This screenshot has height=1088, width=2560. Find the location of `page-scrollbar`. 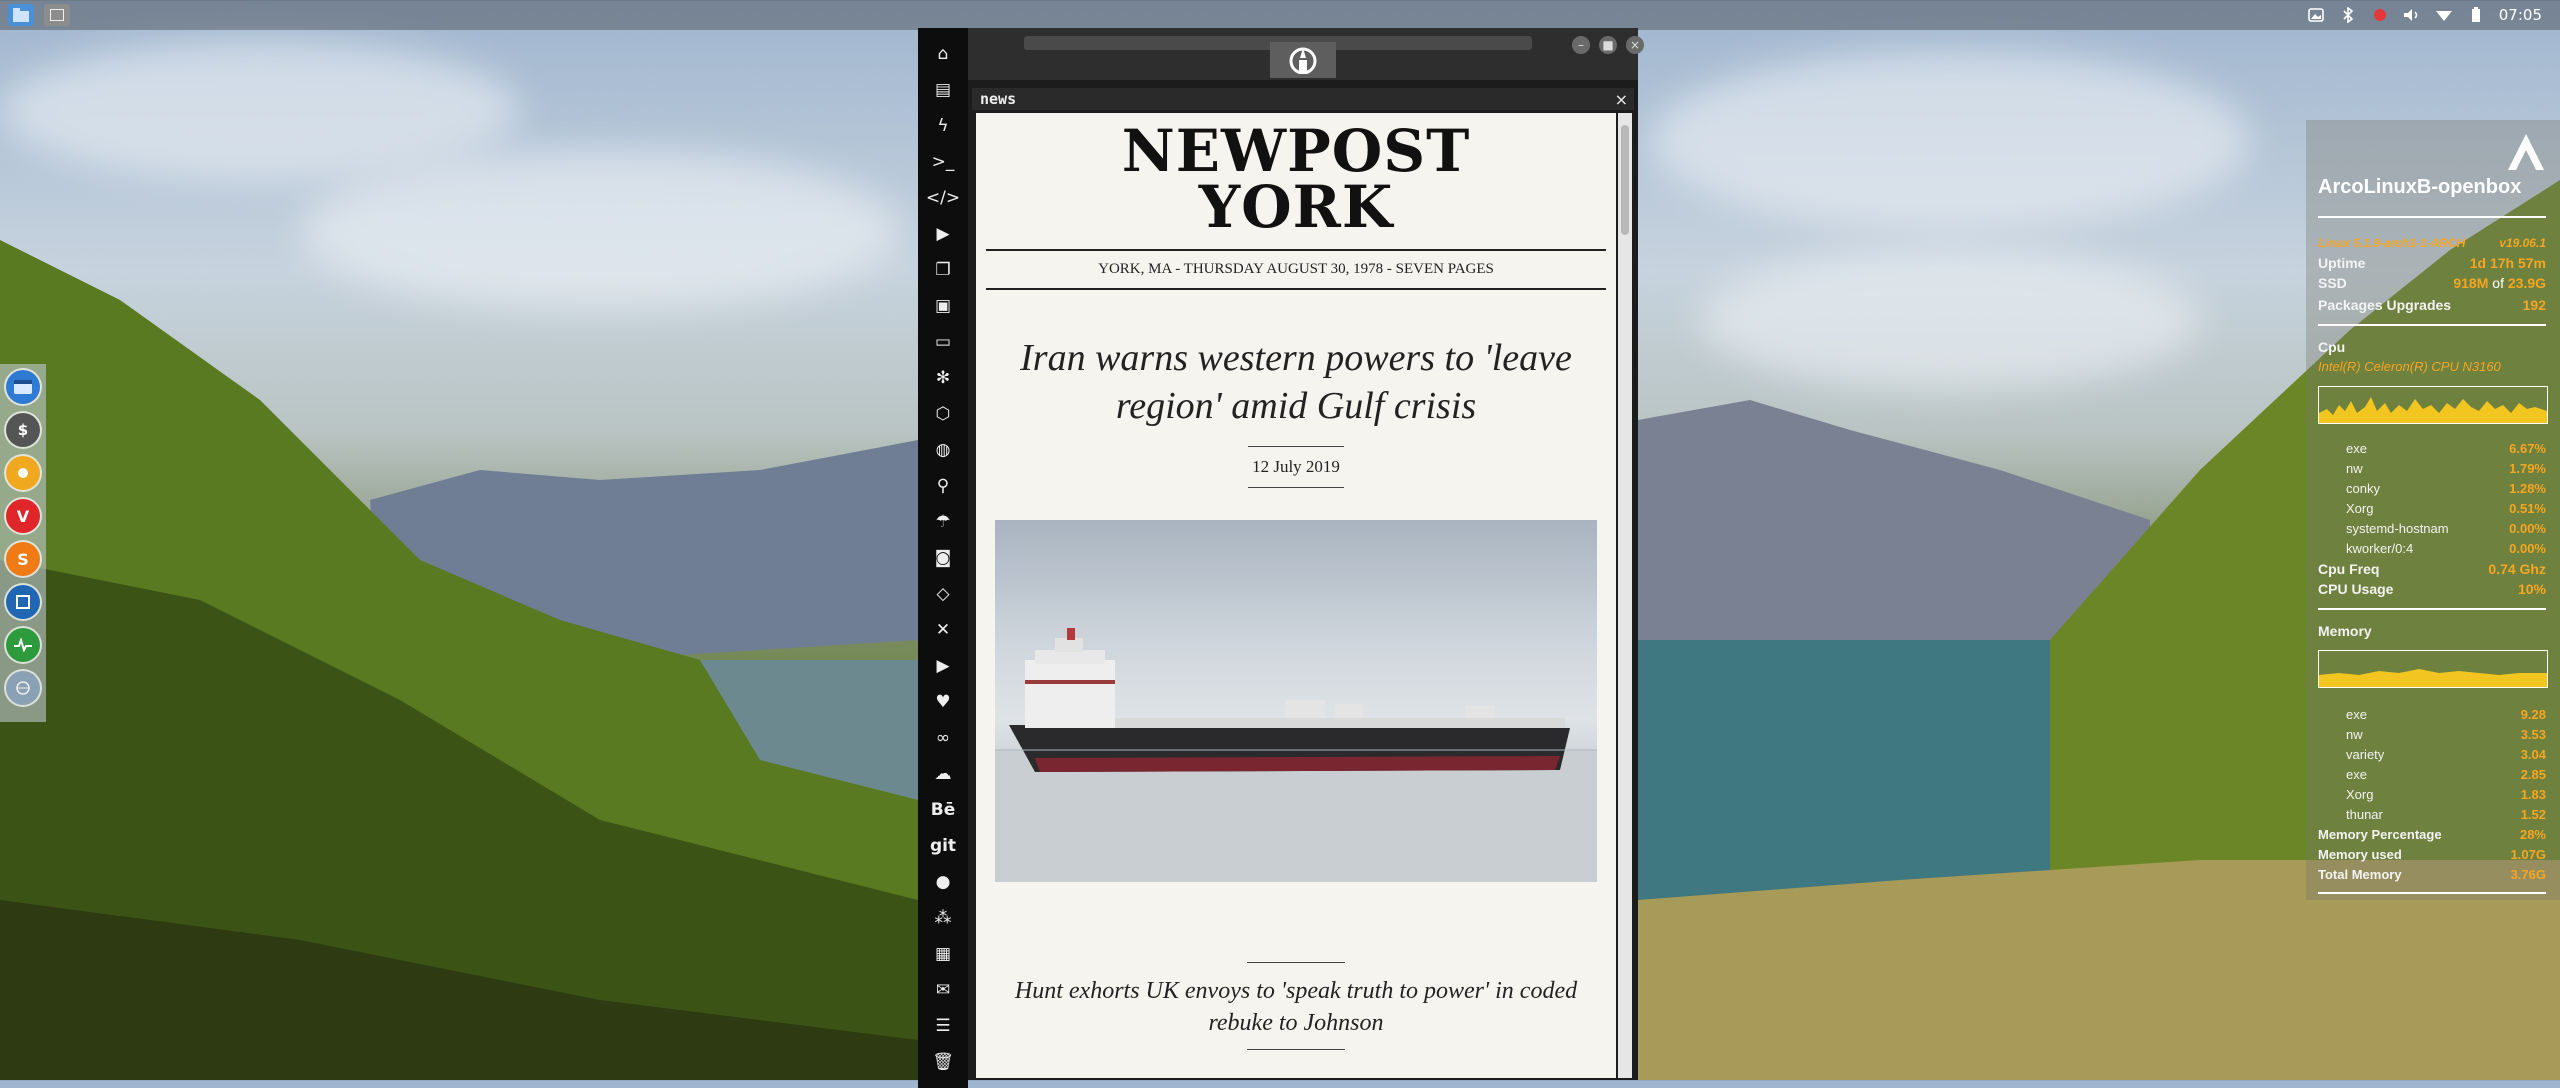

page-scrollbar is located at coordinates (1625, 595).